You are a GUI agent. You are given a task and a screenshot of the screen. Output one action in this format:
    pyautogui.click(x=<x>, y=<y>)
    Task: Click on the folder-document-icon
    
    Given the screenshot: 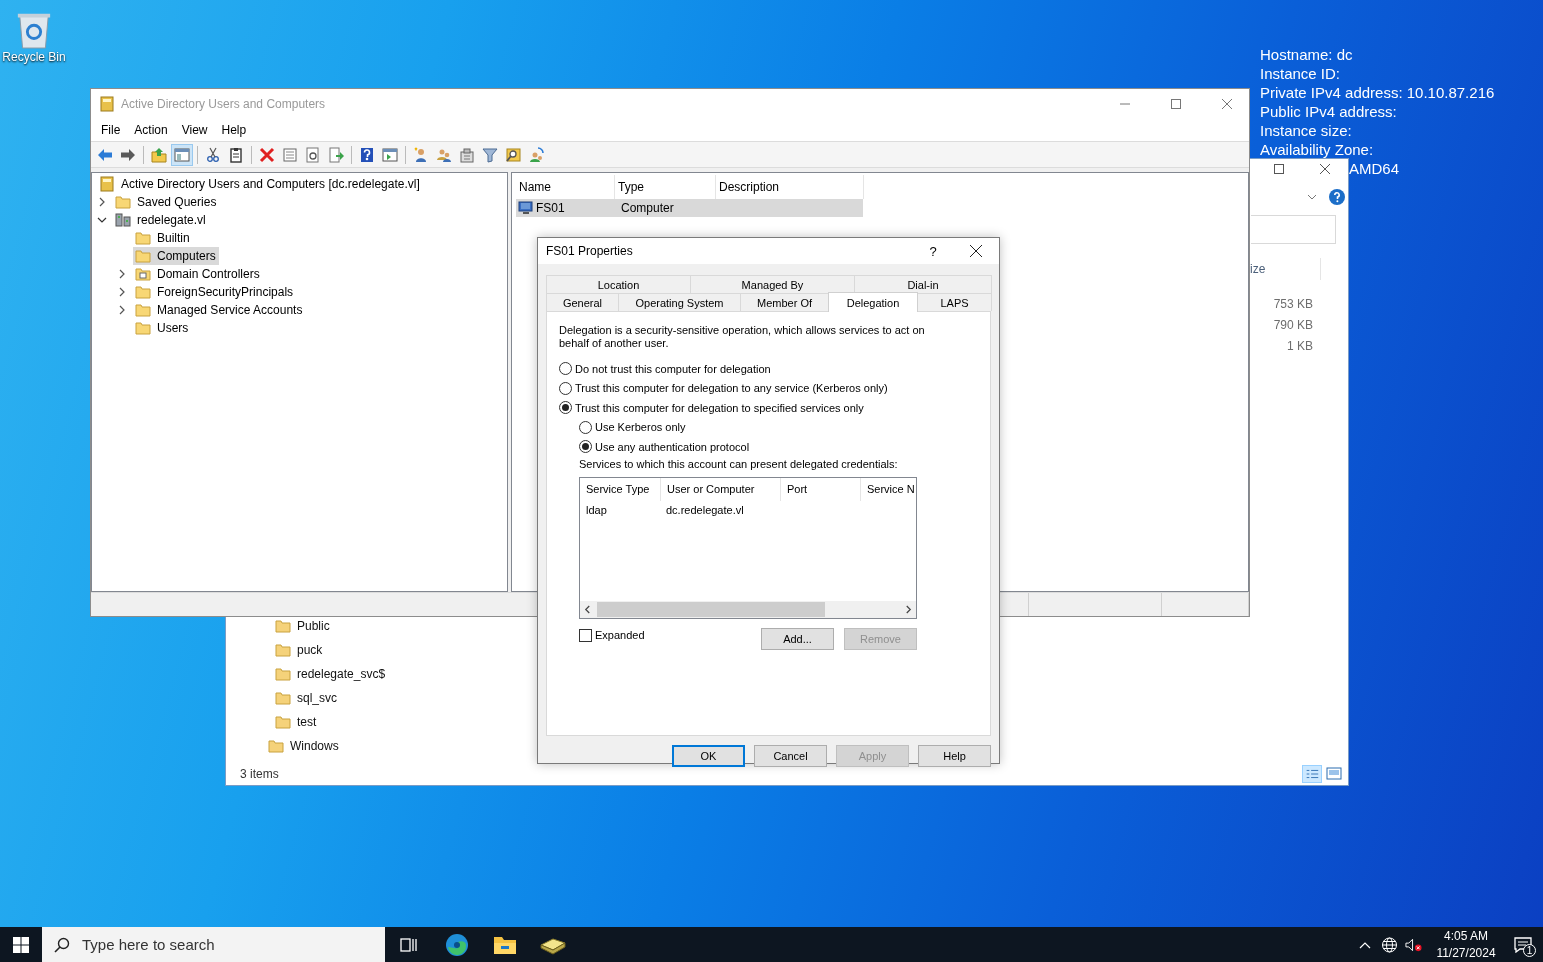 What is the action you would take?
    pyautogui.click(x=143, y=274)
    